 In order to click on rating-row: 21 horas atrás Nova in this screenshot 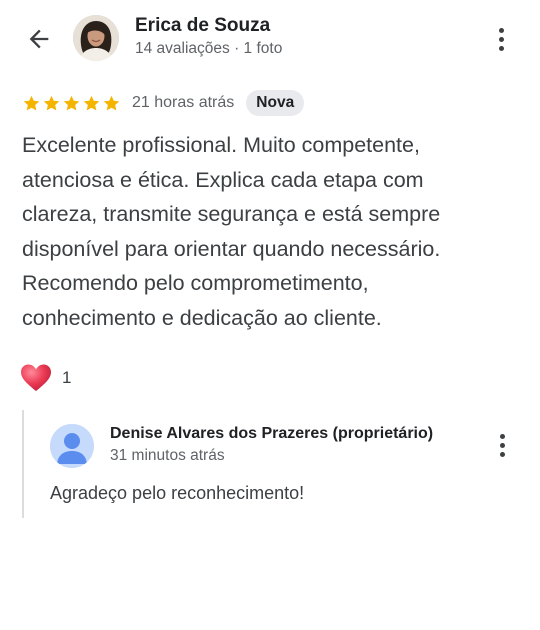, I will do `click(163, 103)`.